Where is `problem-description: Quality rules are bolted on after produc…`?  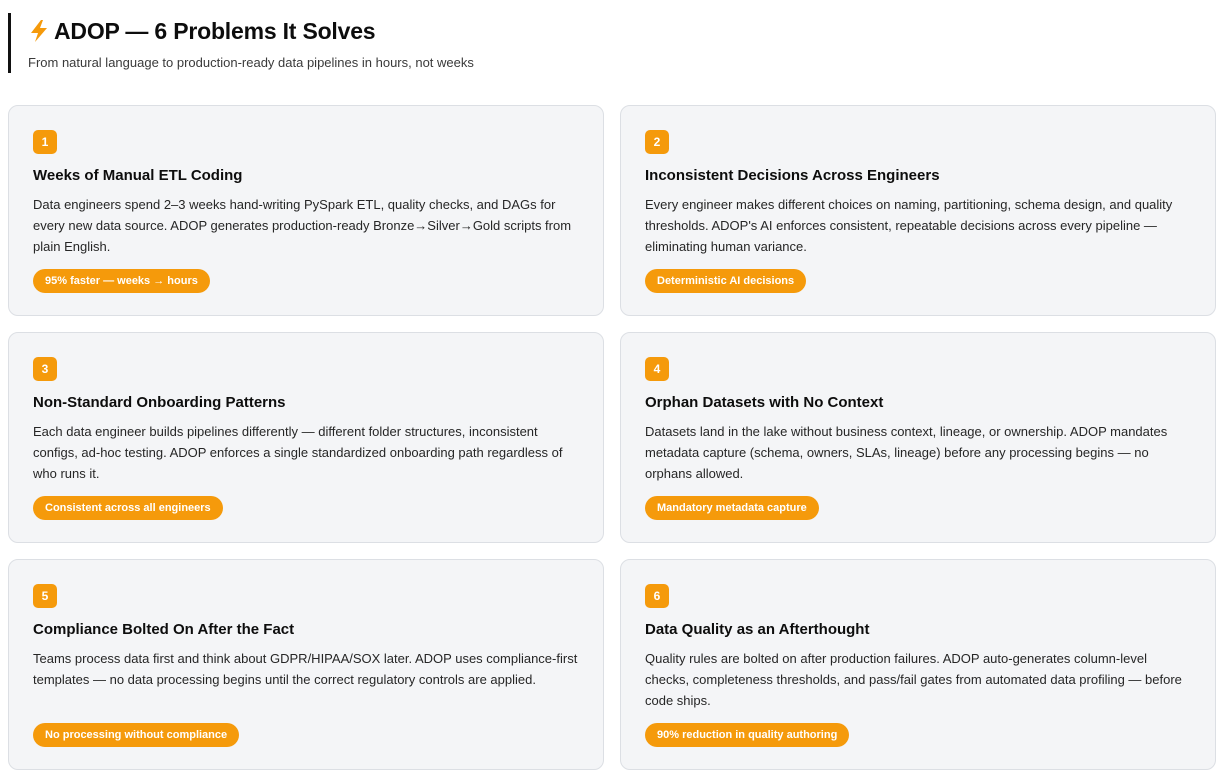
problem-description: Quality rules are bolted on after produc… is located at coordinates (913, 679).